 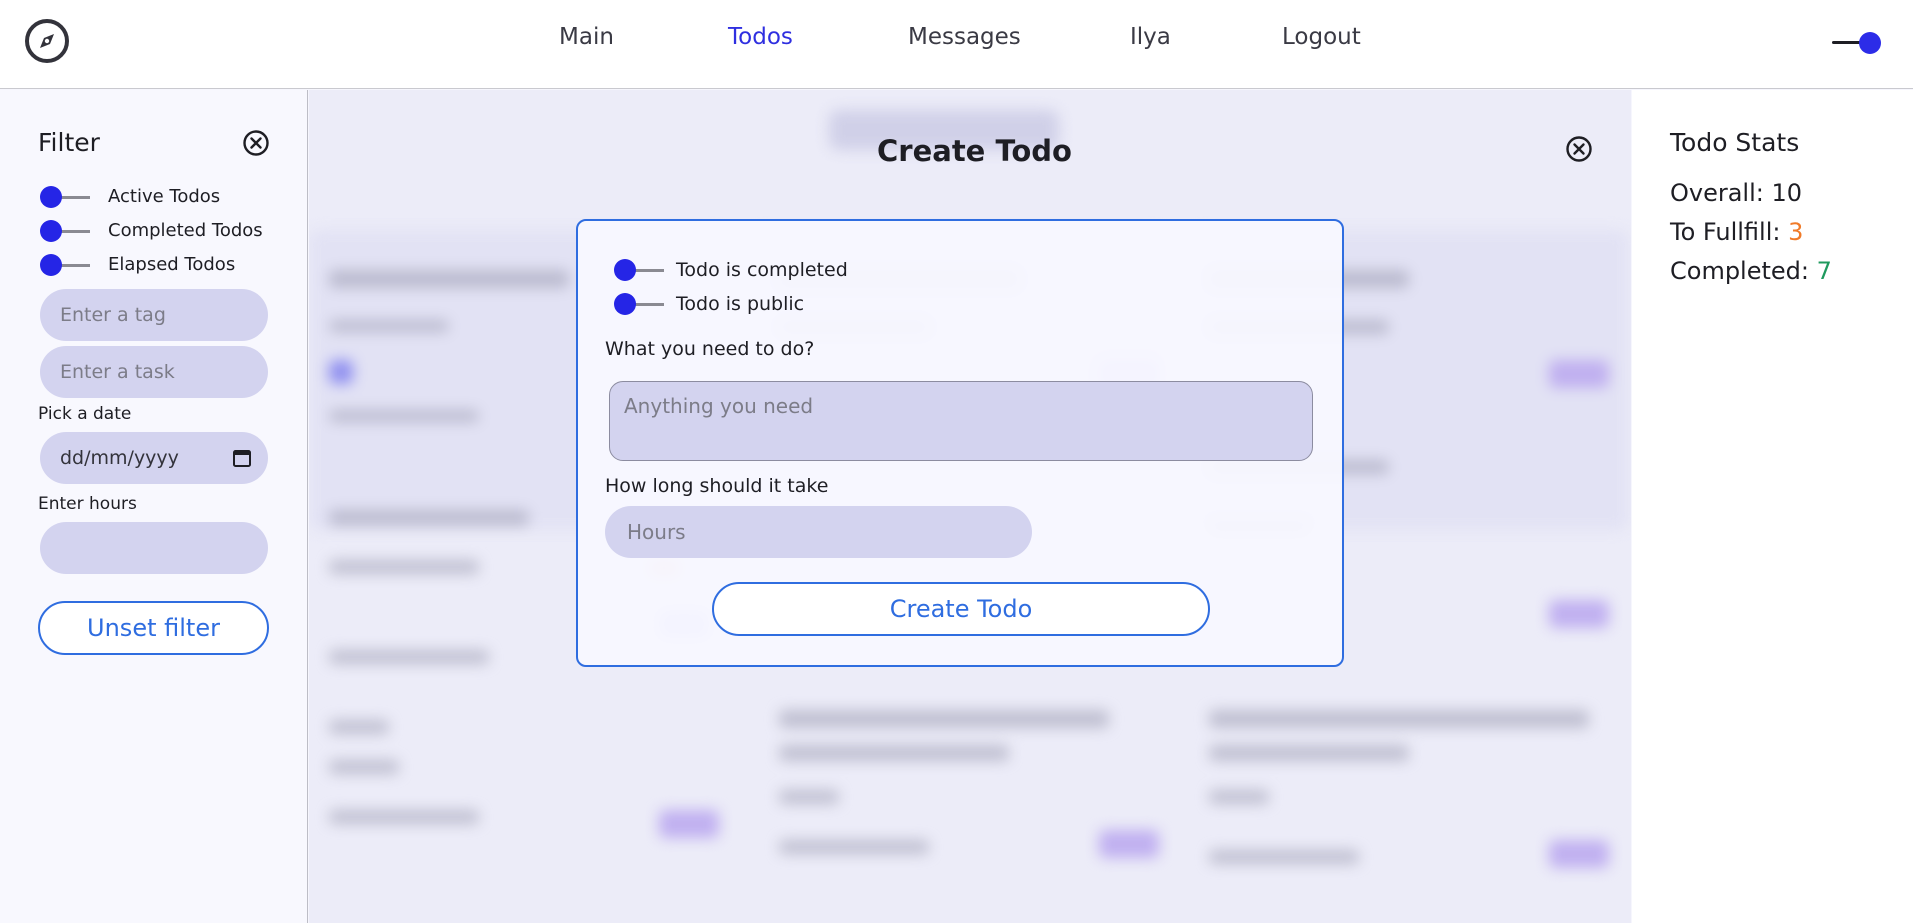 I want to click on theme-toggle-knob, so click(x=1870, y=43).